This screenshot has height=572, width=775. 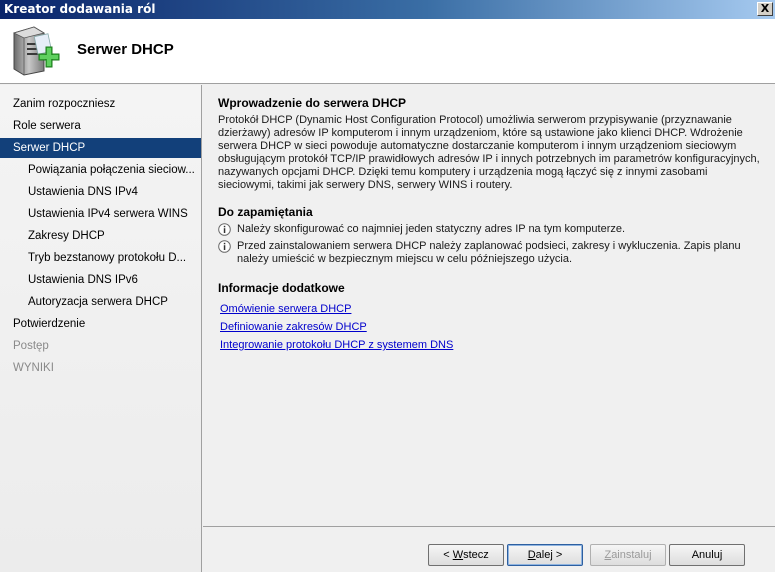 I want to click on sidebar-item-results: WYNIKI, so click(x=33, y=368).